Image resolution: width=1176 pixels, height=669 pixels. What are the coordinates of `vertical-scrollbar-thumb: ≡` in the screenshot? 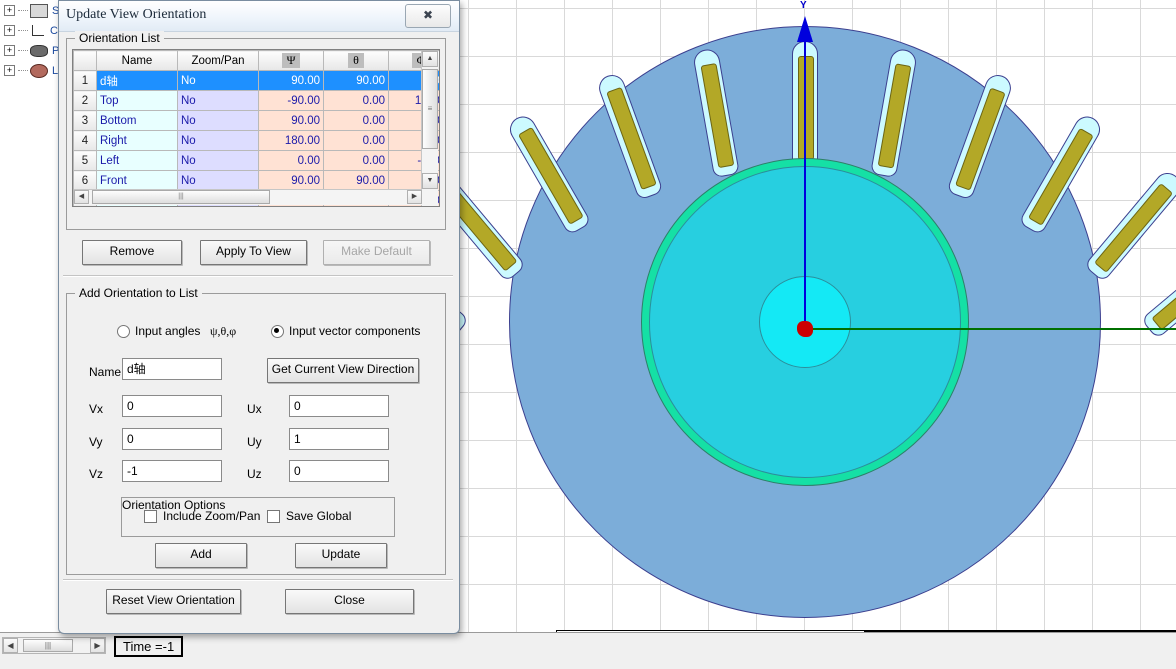 It's located at (430, 109).